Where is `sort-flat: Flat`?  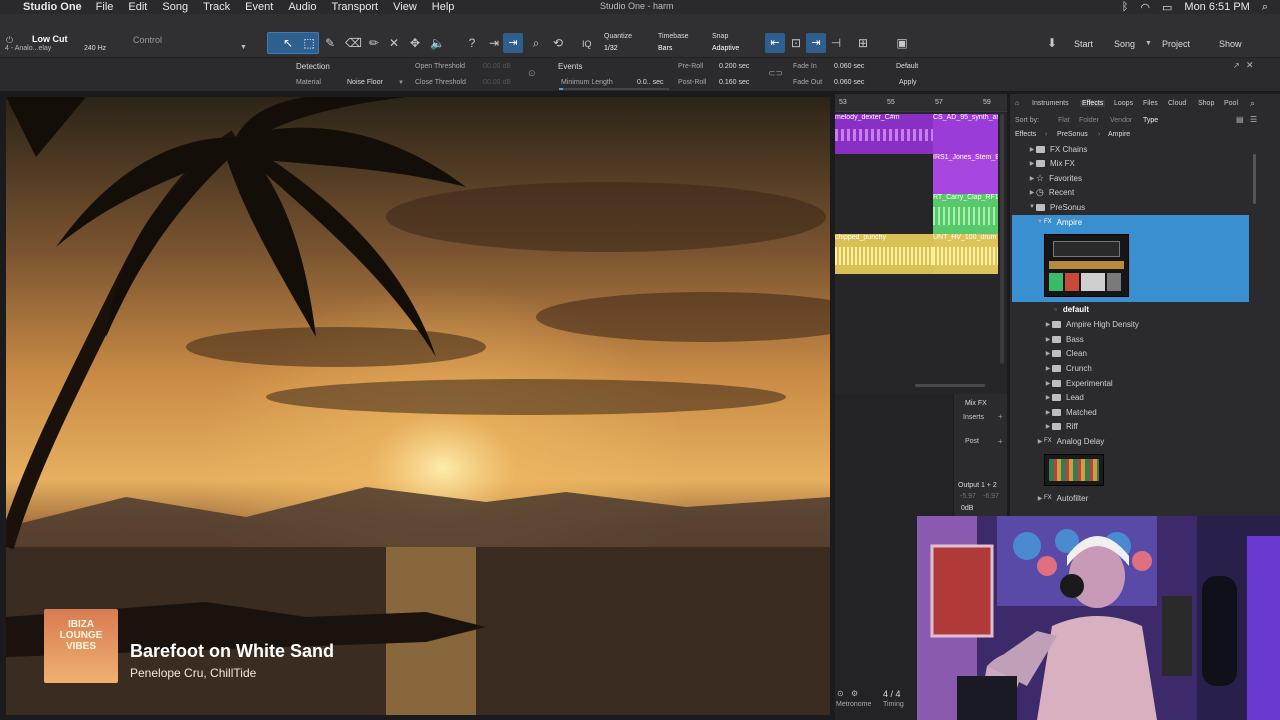 sort-flat: Flat is located at coordinates (1064, 120).